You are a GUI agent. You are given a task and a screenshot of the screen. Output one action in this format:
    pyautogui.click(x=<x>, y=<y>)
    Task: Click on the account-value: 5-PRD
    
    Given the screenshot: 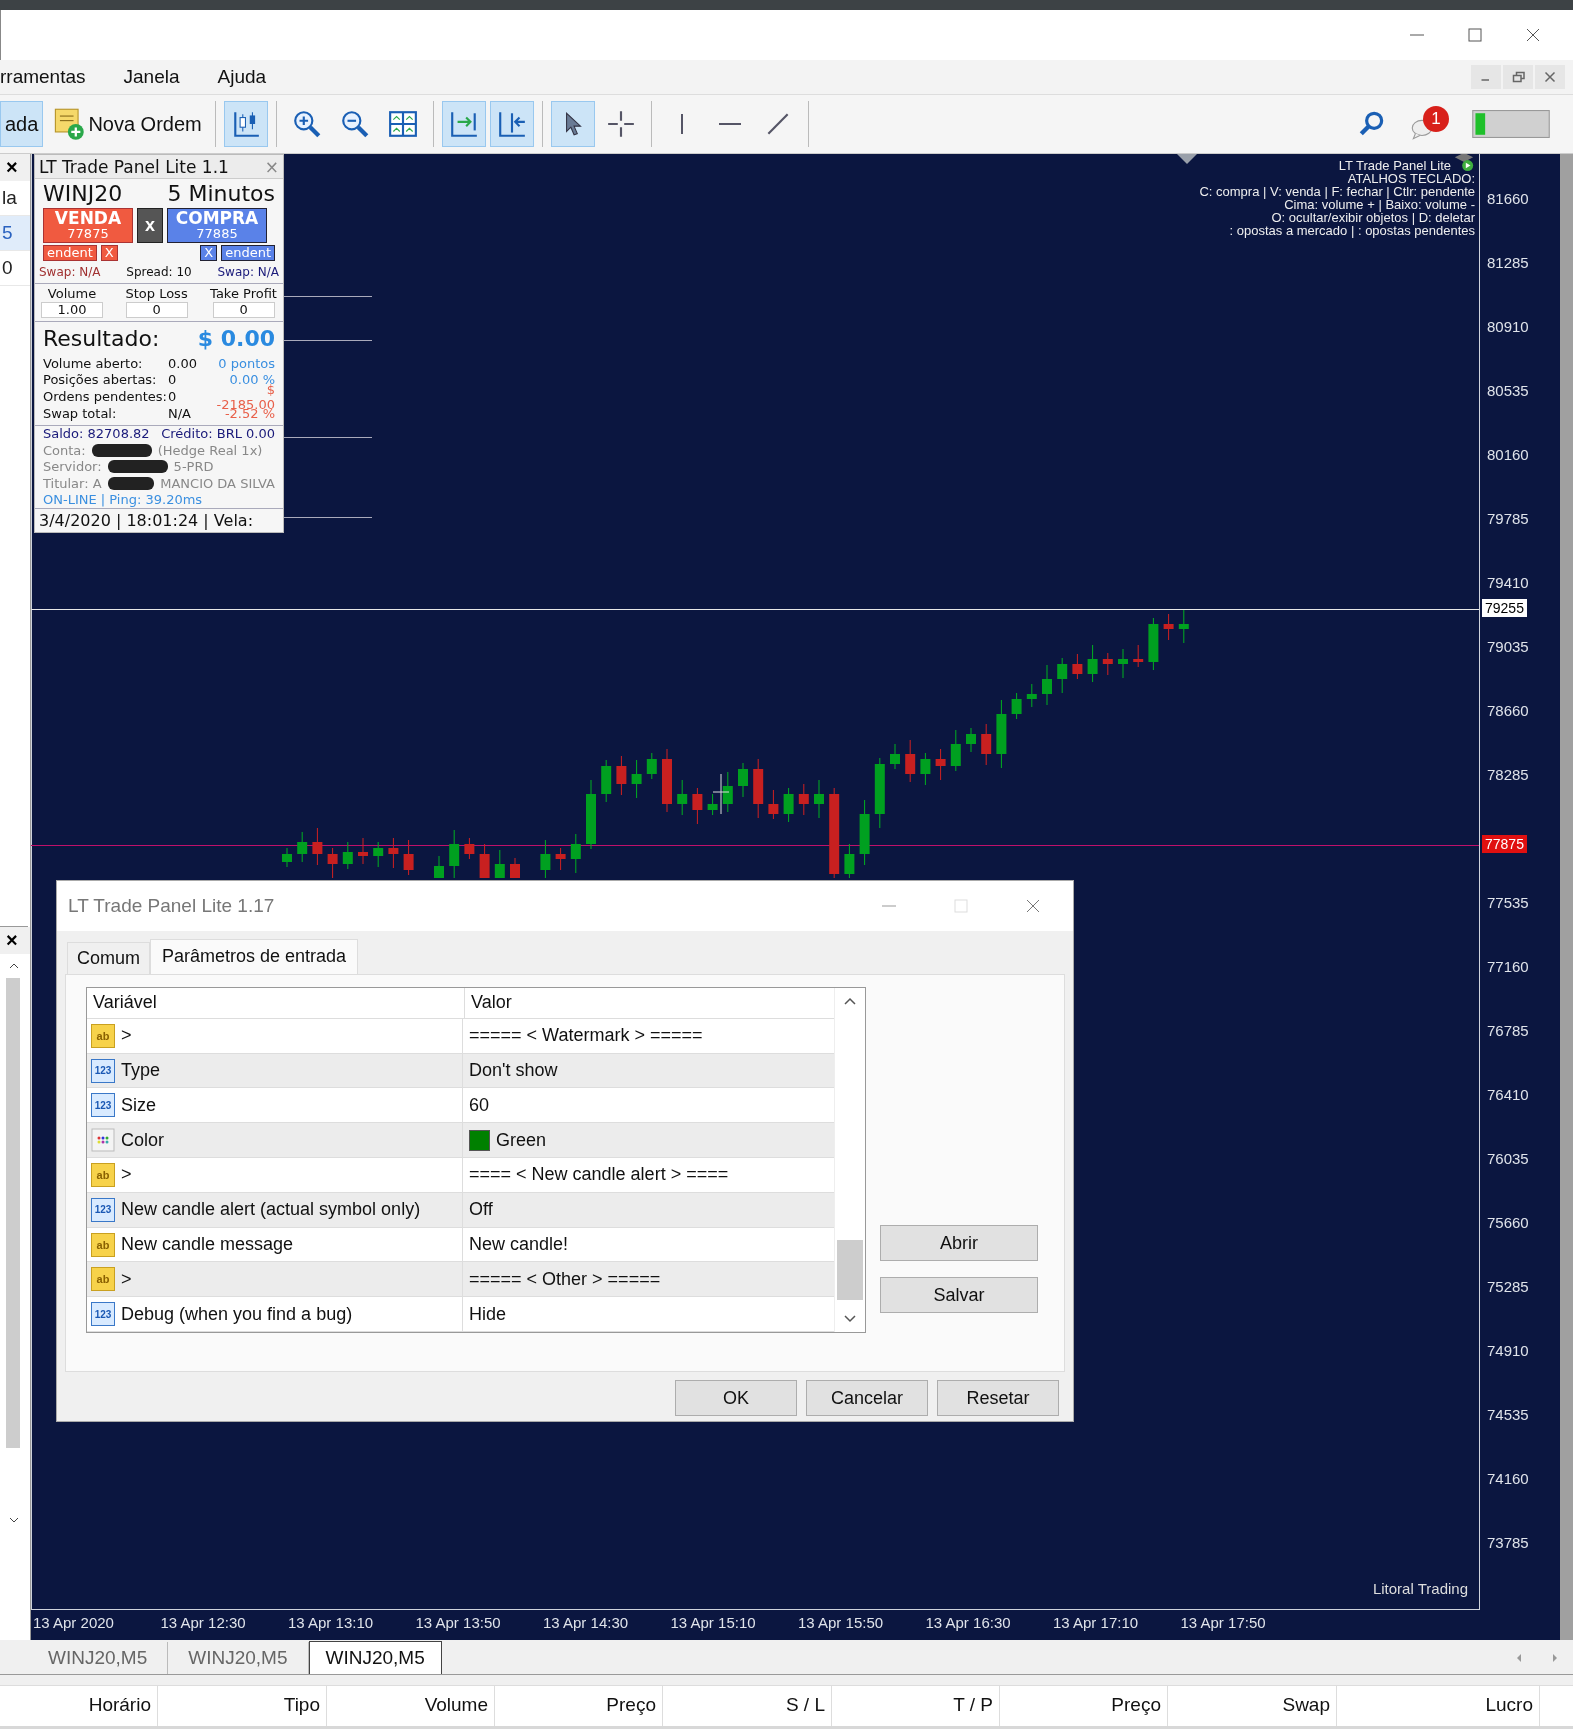 What is the action you would take?
    pyautogui.click(x=193, y=467)
    